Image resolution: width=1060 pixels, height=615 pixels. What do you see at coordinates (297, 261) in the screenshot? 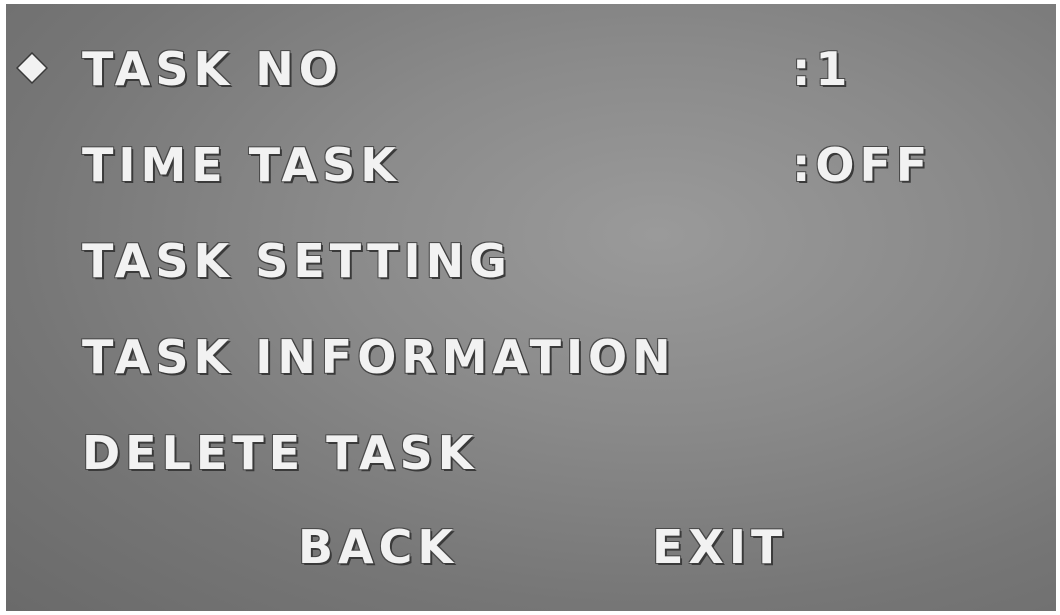
I see `menu-item-label: TASK SETTING` at bounding box center [297, 261].